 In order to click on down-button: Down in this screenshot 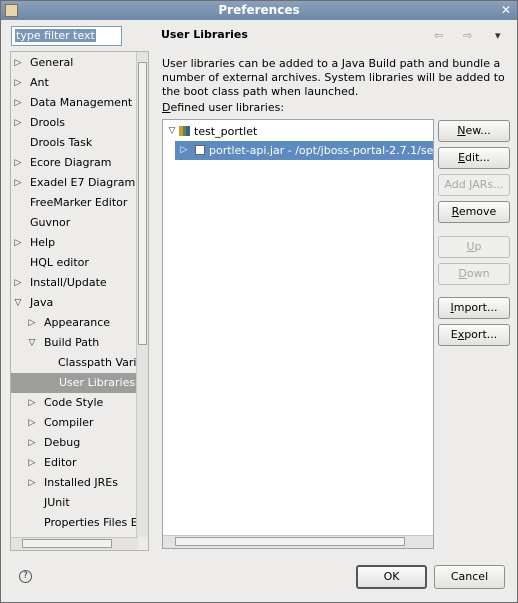, I will do `click(474, 274)`.